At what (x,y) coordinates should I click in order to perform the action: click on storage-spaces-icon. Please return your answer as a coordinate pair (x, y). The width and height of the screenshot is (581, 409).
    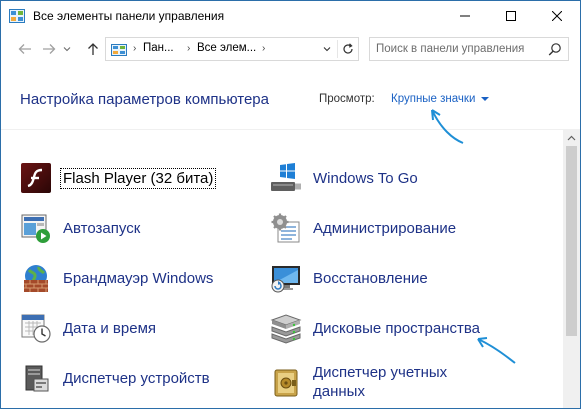
    Looking at the image, I should click on (286, 329).